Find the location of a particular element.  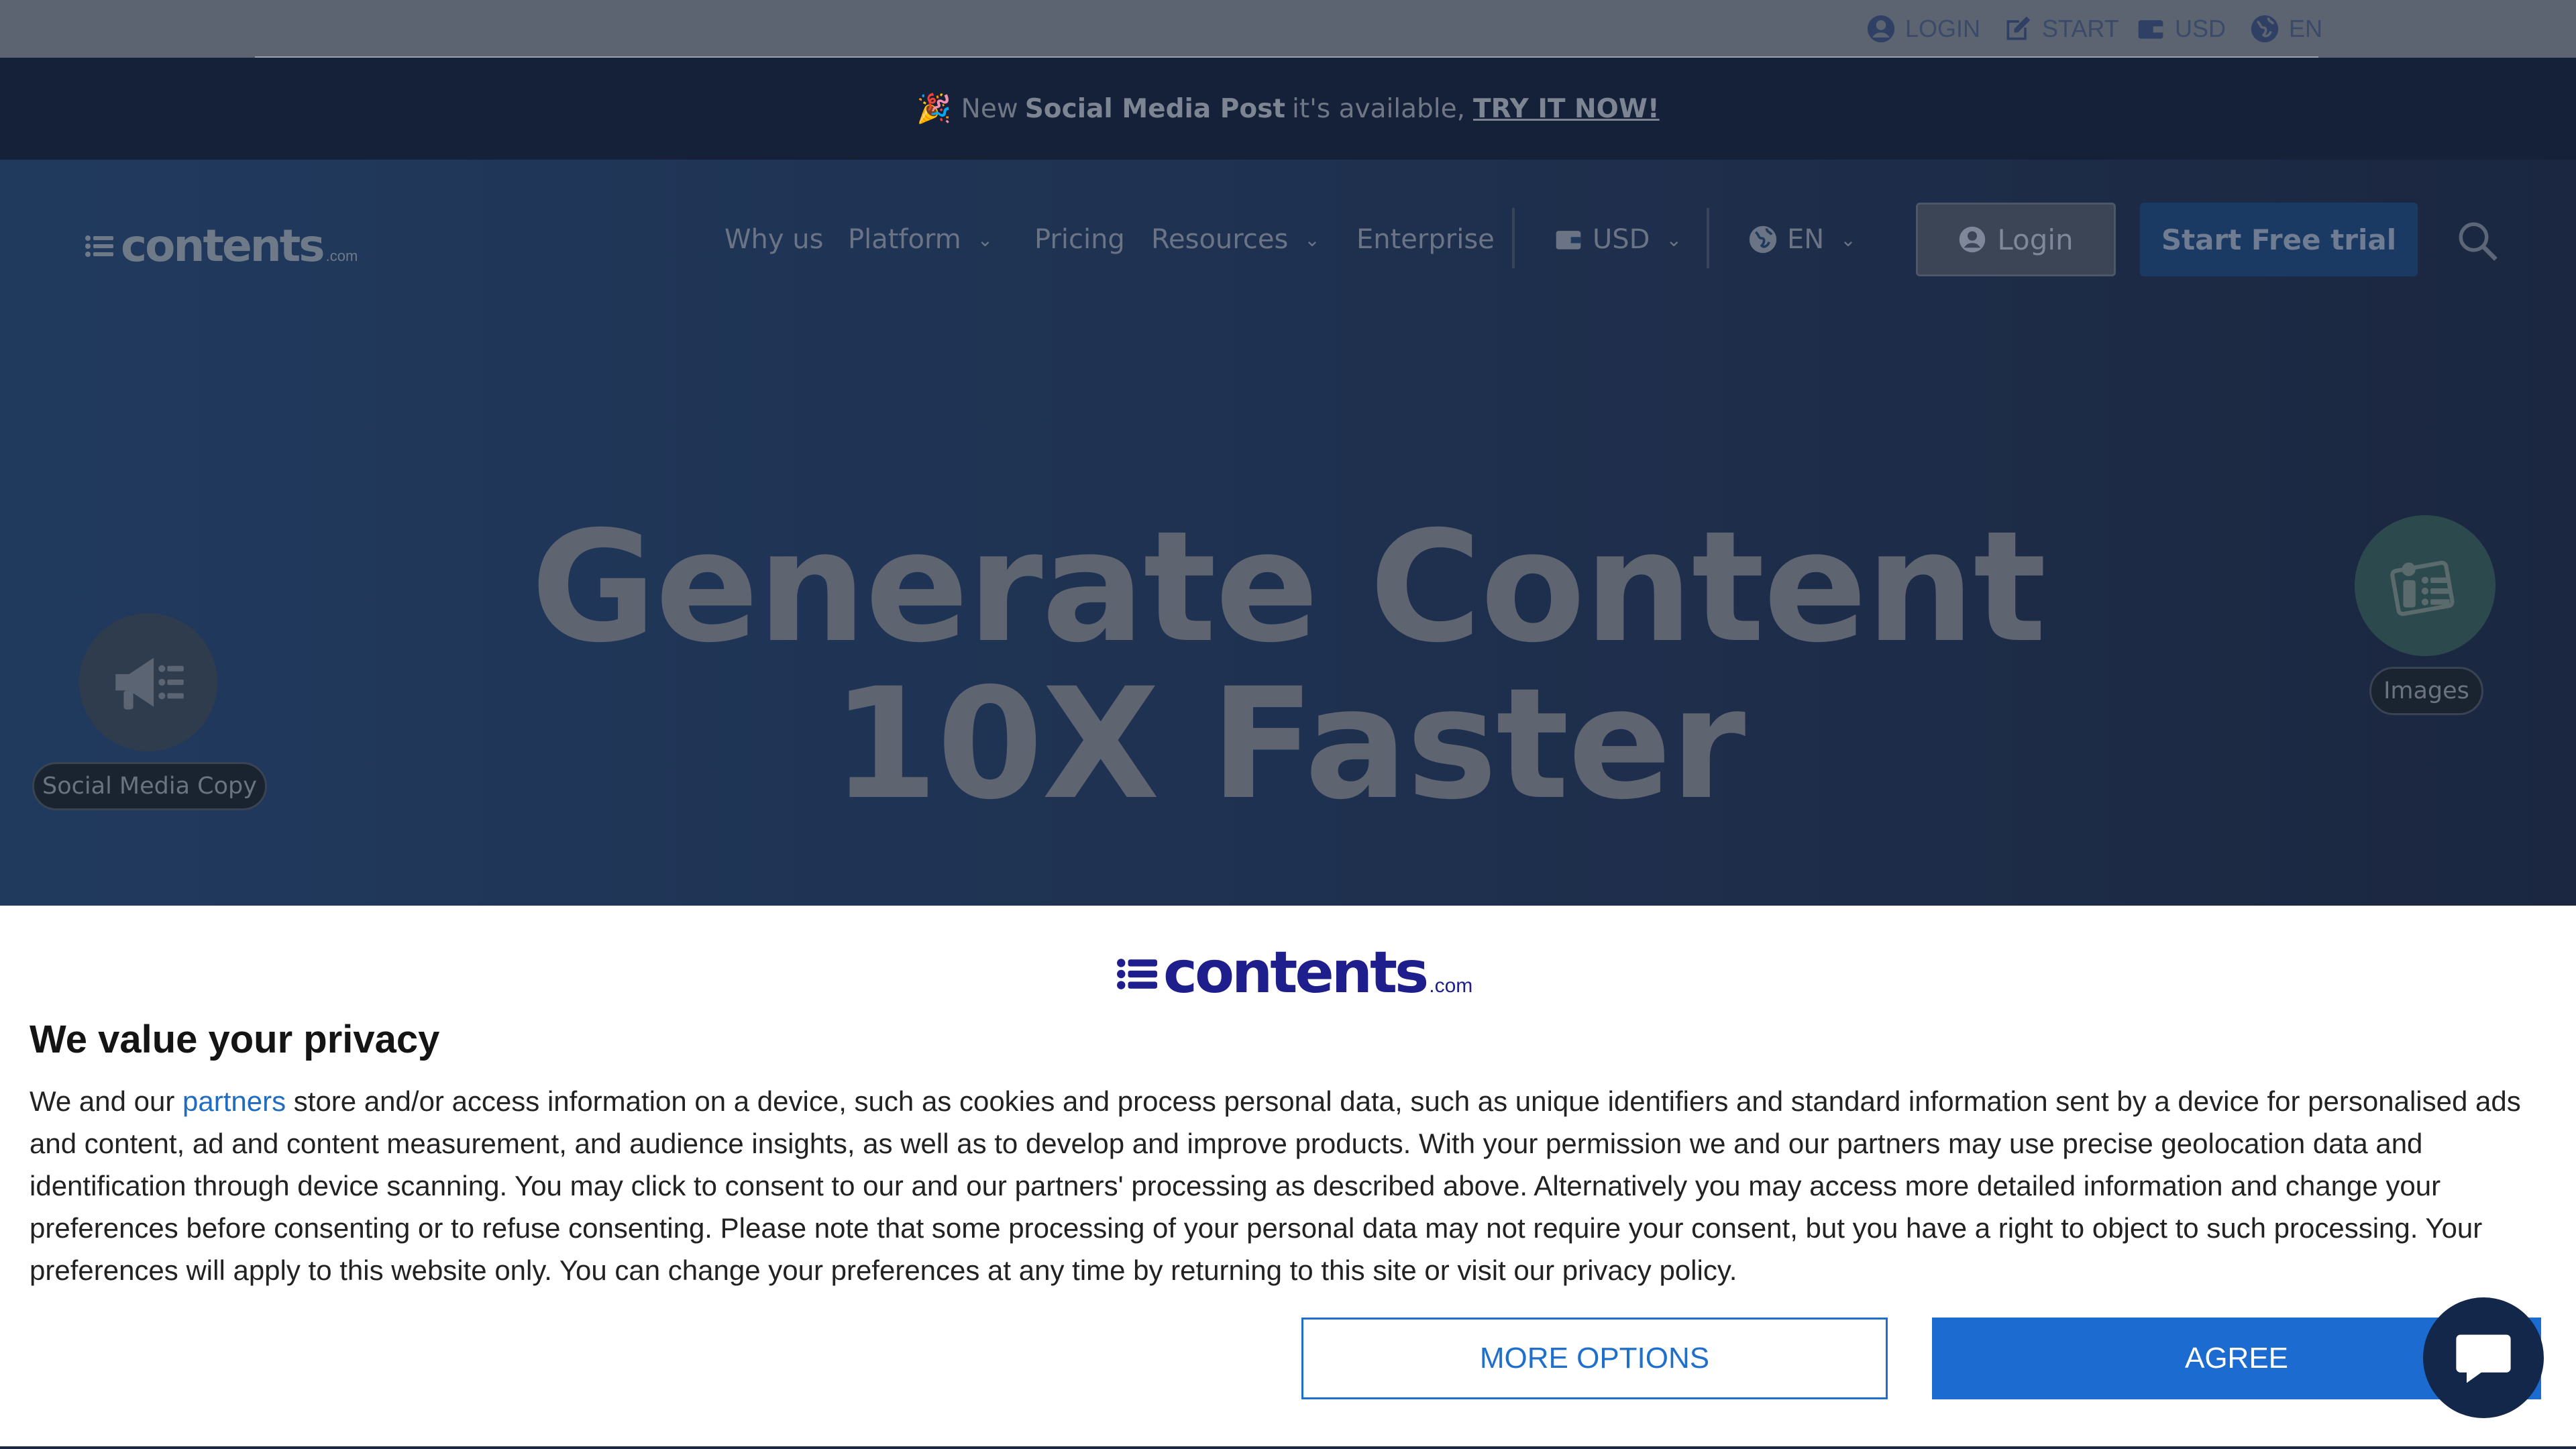

announcement-product: Social Media Post is located at coordinates (1155, 108).